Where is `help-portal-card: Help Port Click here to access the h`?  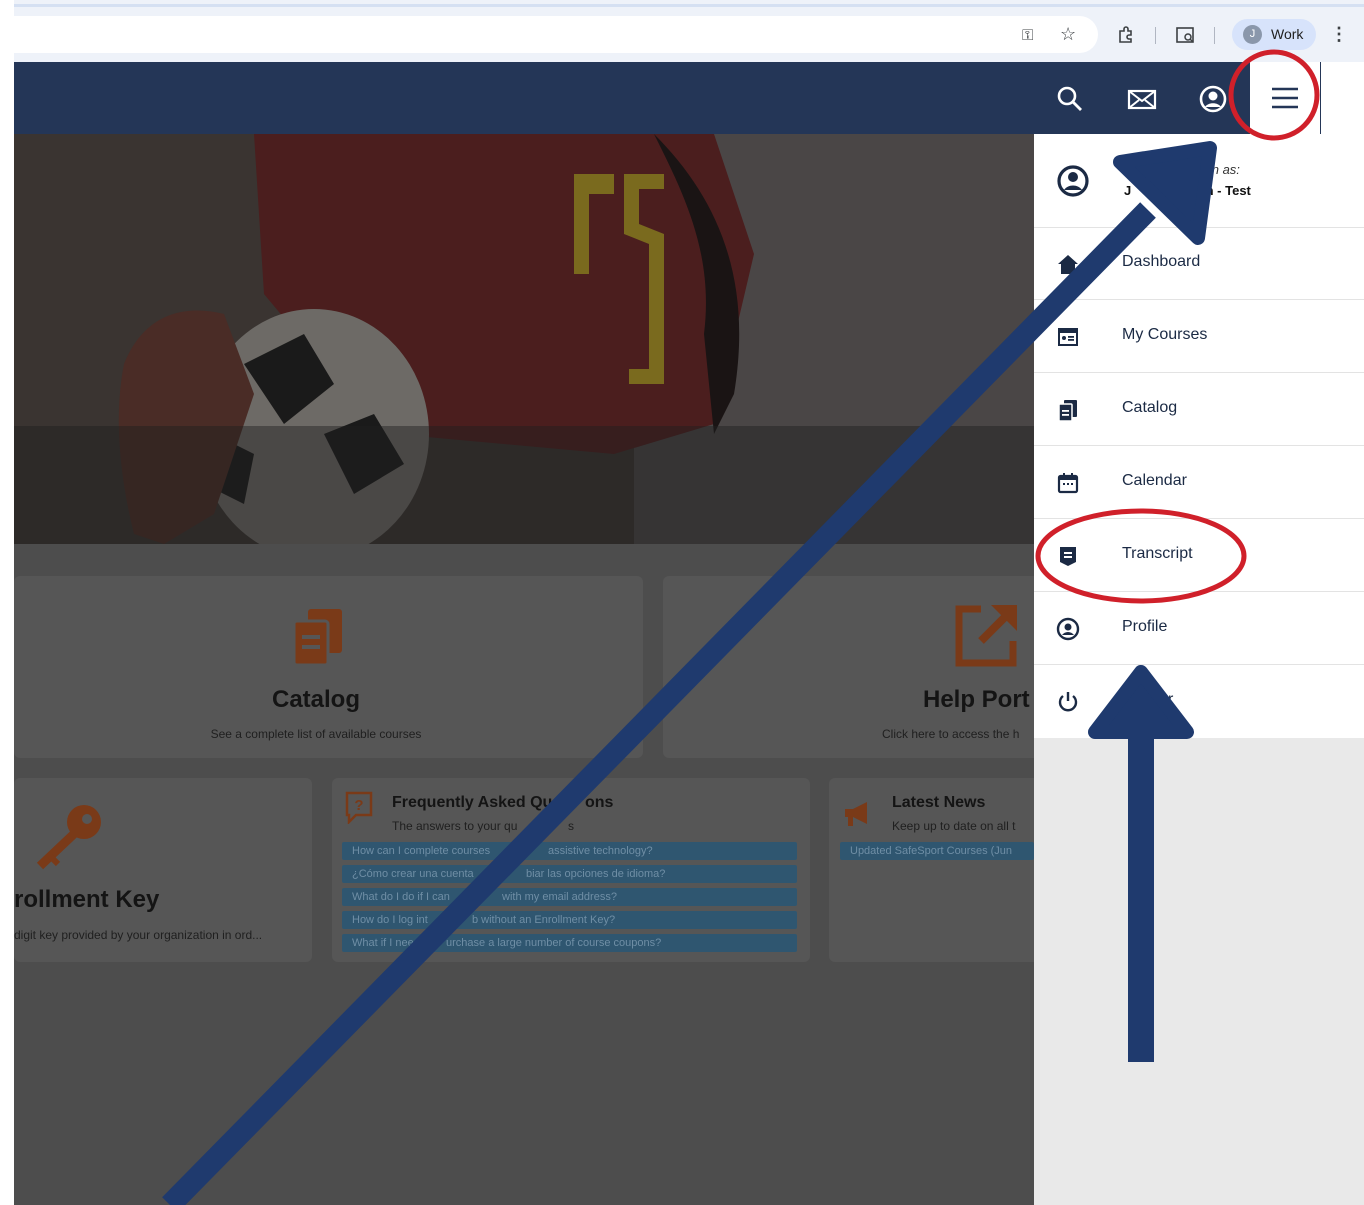 help-portal-card: Help Port Click here to access the h is located at coordinates (848, 667).